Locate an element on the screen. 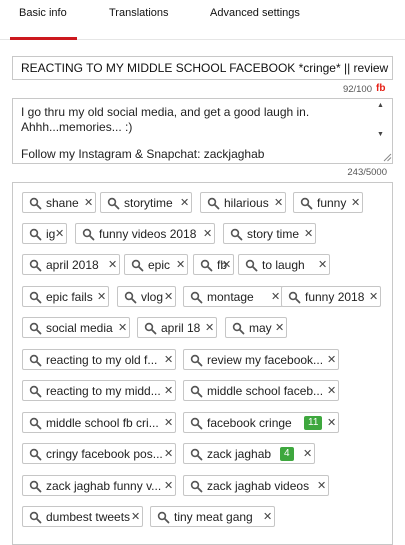  resize-grip-icon is located at coordinates (387, 157).